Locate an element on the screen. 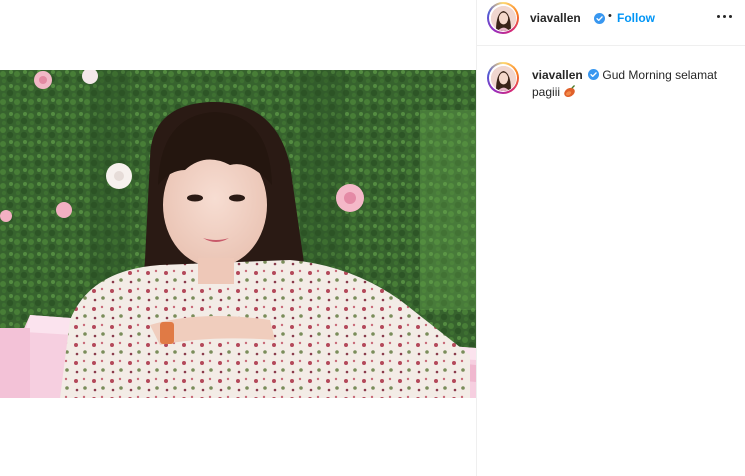  caption-body: viavallen Gud Morning selamat pagiii is located at coordinates (632, 84).